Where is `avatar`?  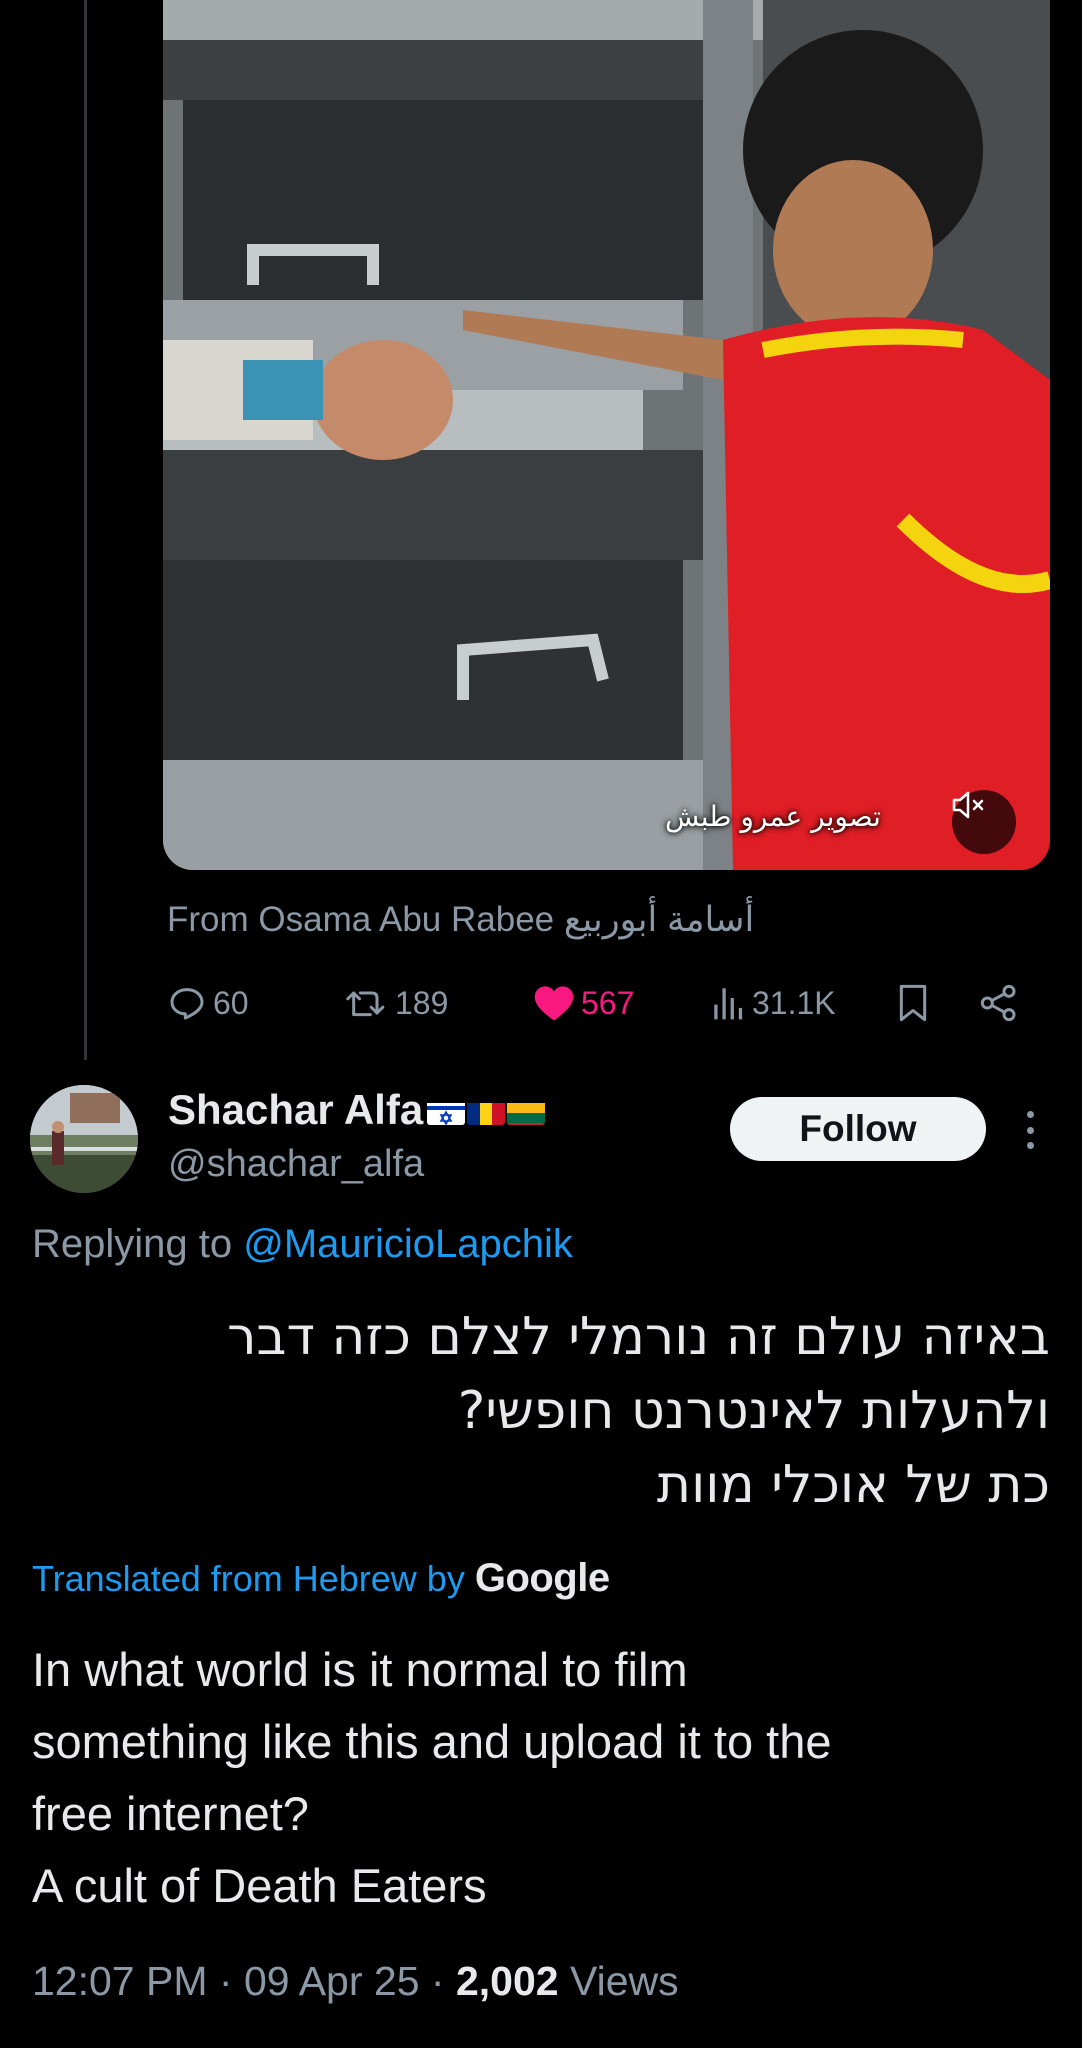
avatar is located at coordinates (84, 1139).